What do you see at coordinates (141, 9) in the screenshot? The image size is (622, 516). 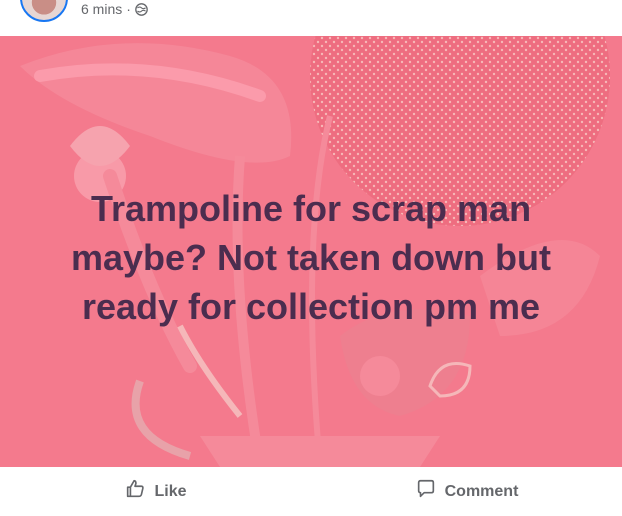 I see `globe-icon` at bounding box center [141, 9].